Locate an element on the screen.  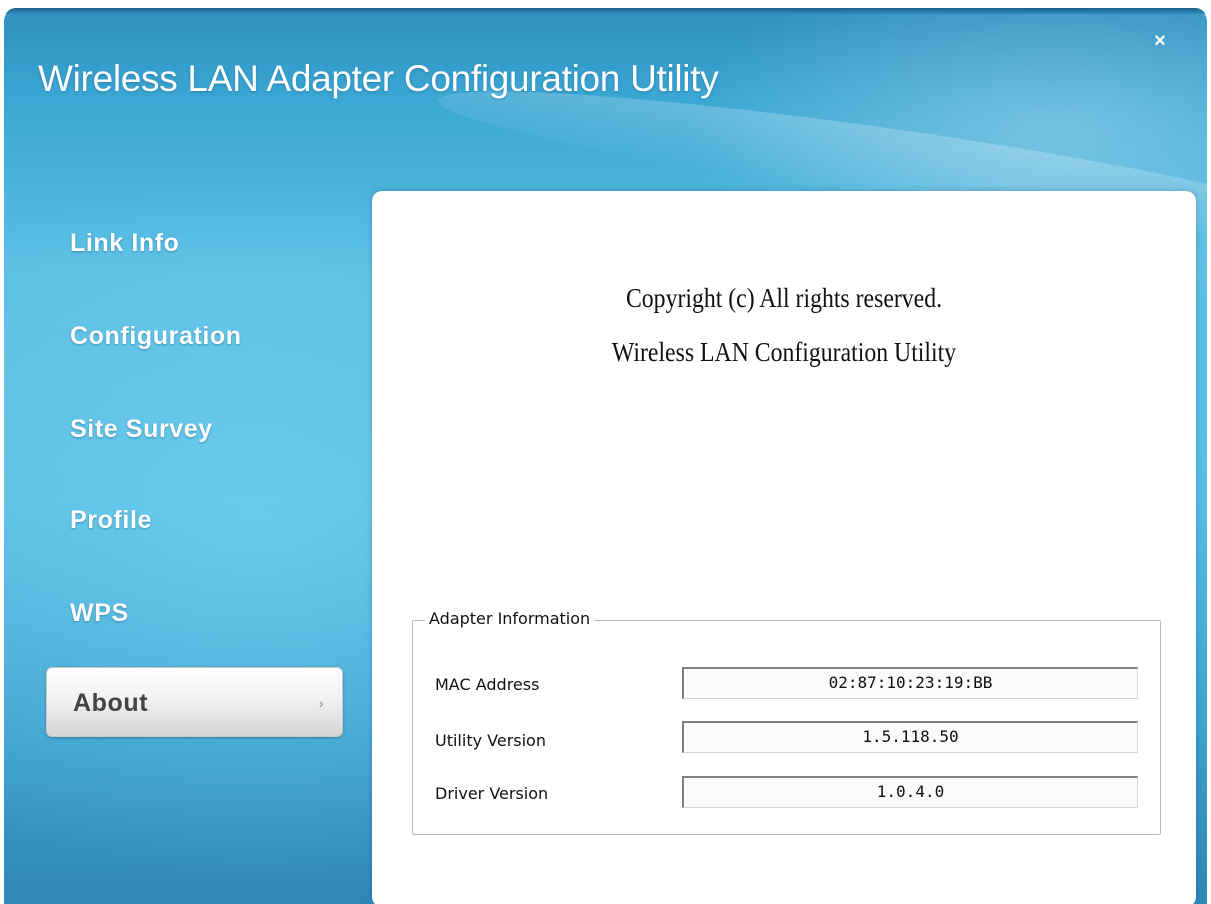
sidebar-item-site-survey: Site Survey is located at coordinates (194, 429).